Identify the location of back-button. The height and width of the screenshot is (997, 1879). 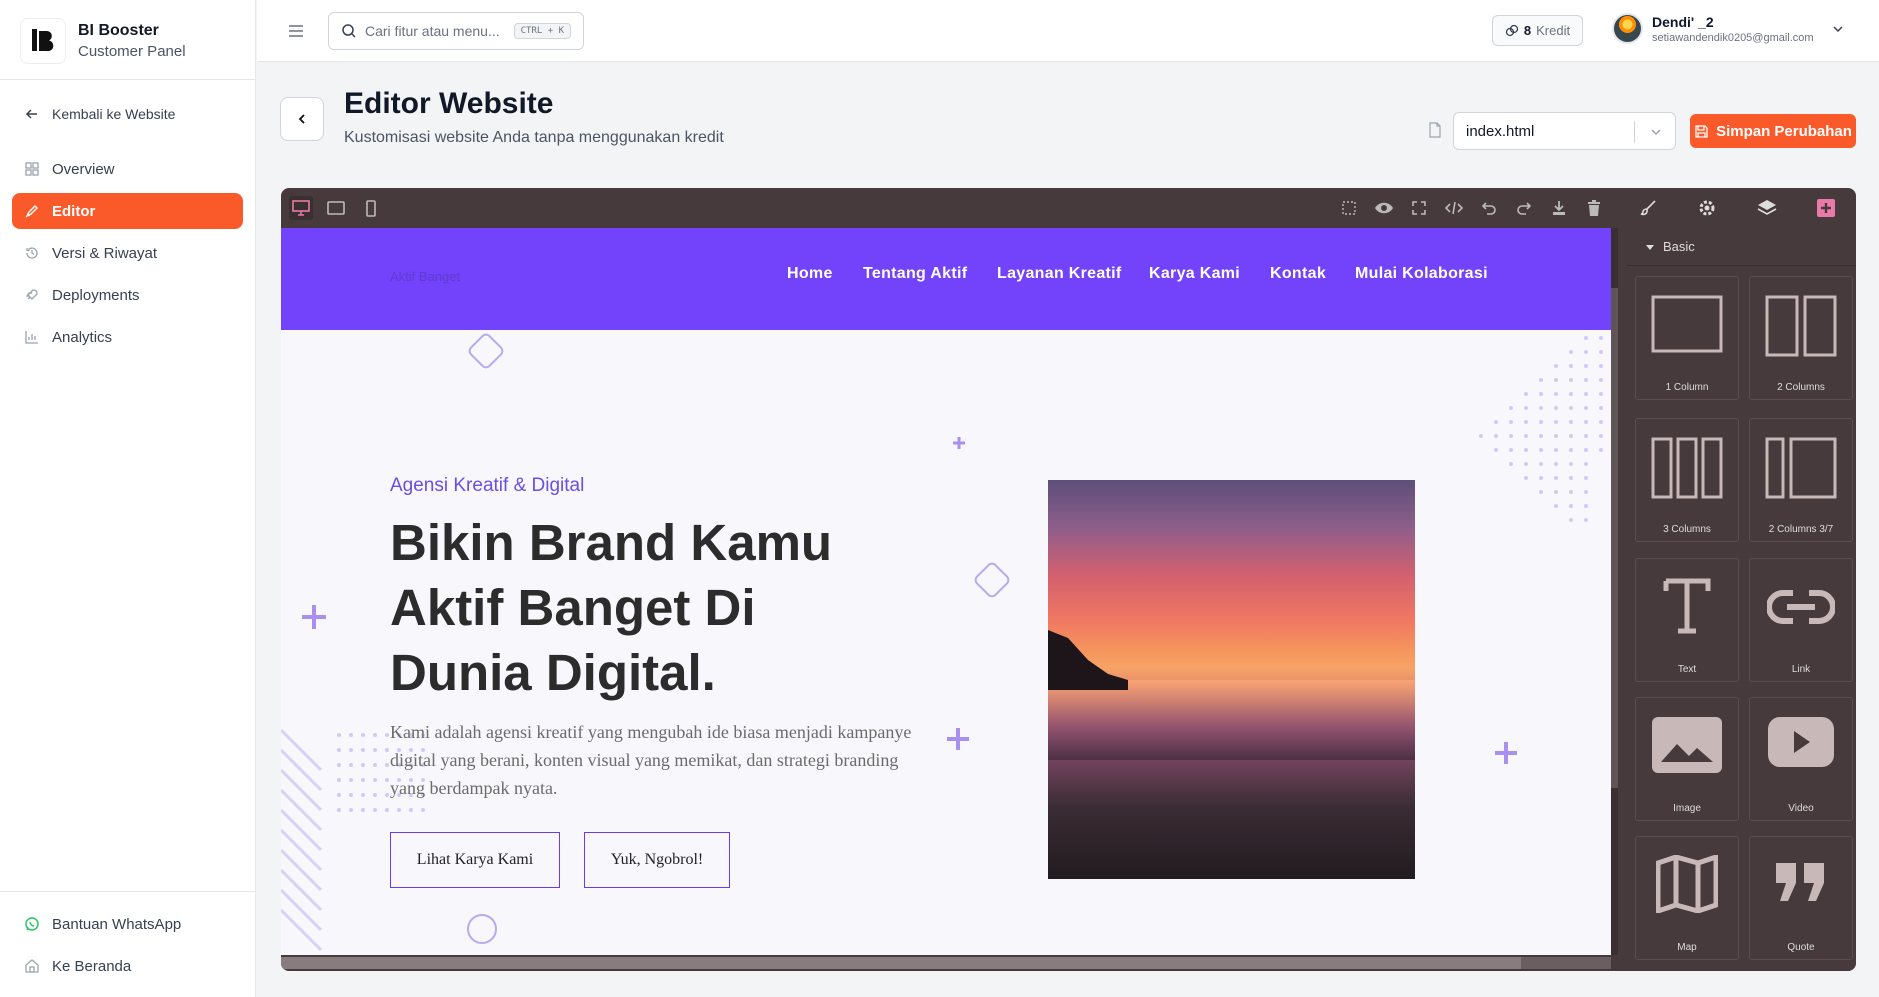
(302, 119).